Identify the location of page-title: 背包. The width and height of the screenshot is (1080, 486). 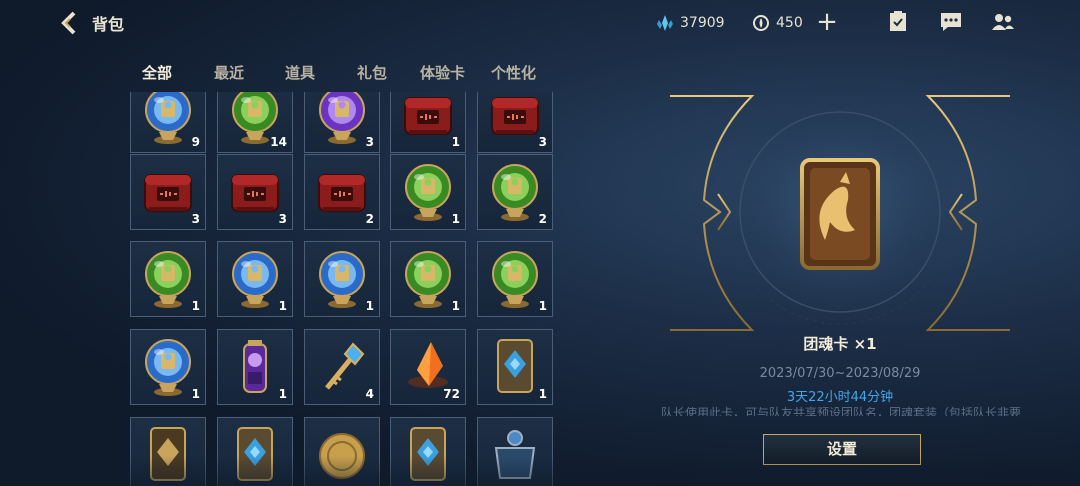
(108, 24).